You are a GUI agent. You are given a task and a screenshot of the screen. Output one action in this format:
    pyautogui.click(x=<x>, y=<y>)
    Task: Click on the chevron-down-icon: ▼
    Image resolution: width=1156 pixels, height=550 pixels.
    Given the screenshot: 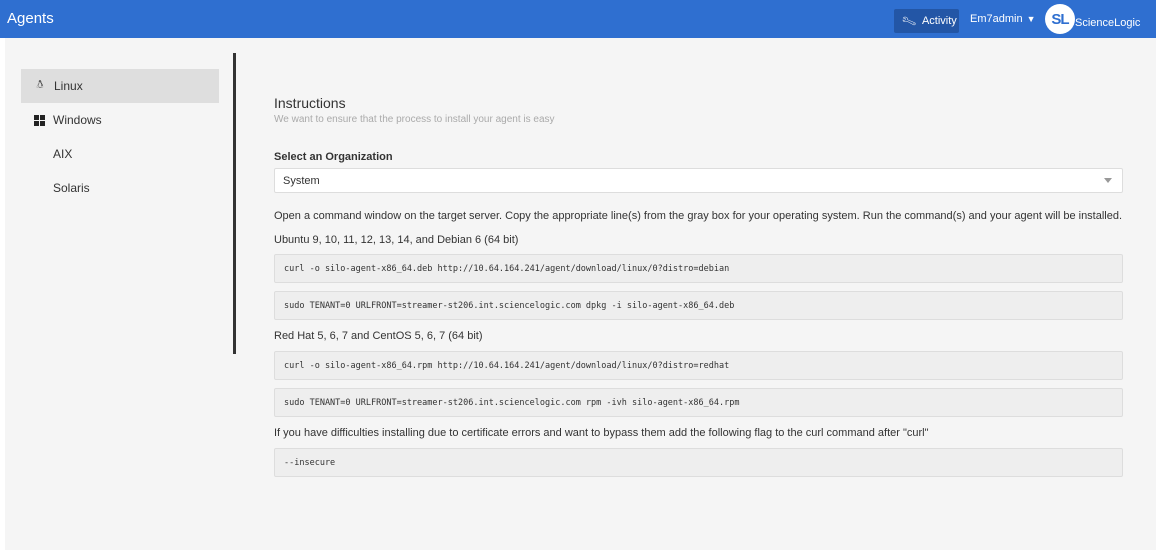 What is the action you would take?
    pyautogui.click(x=1031, y=19)
    